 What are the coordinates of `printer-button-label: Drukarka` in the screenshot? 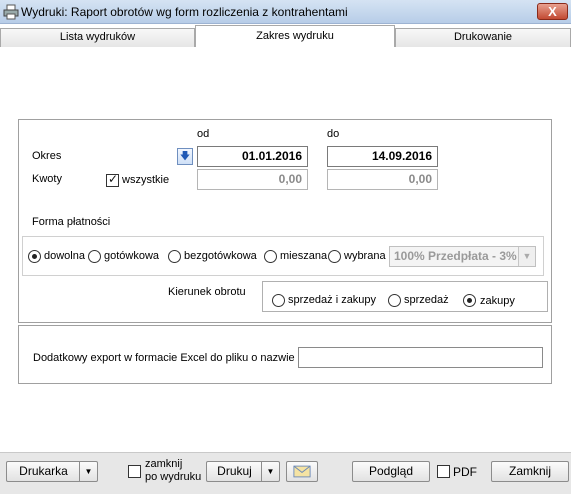 It's located at (43, 471).